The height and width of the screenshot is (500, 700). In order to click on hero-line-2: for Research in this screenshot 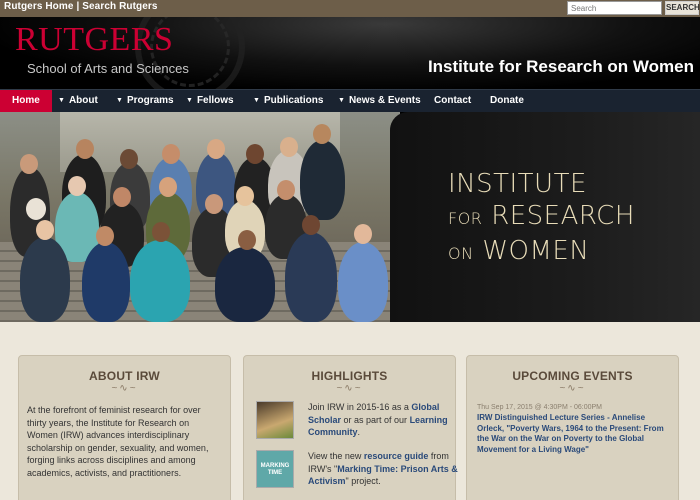, I will do `click(541, 216)`.